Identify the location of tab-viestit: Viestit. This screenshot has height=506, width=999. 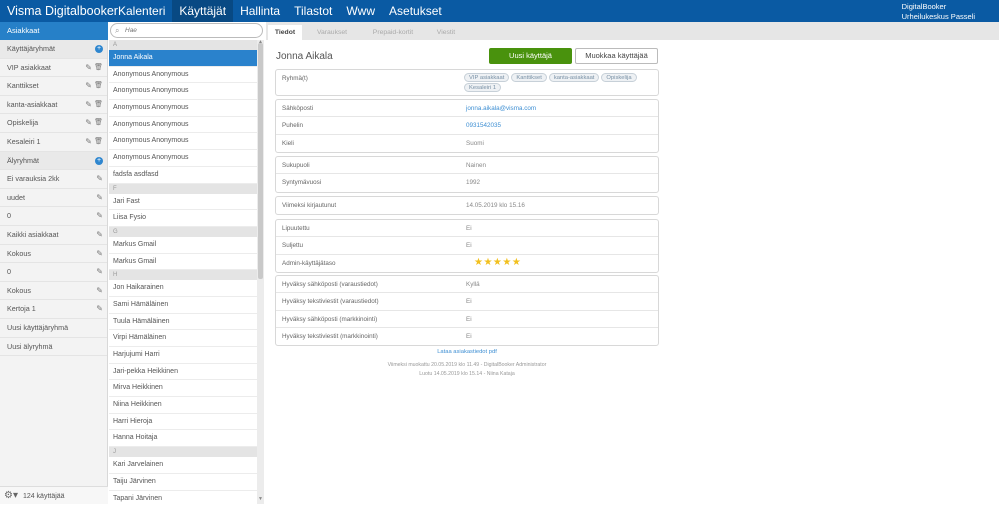
(446, 32).